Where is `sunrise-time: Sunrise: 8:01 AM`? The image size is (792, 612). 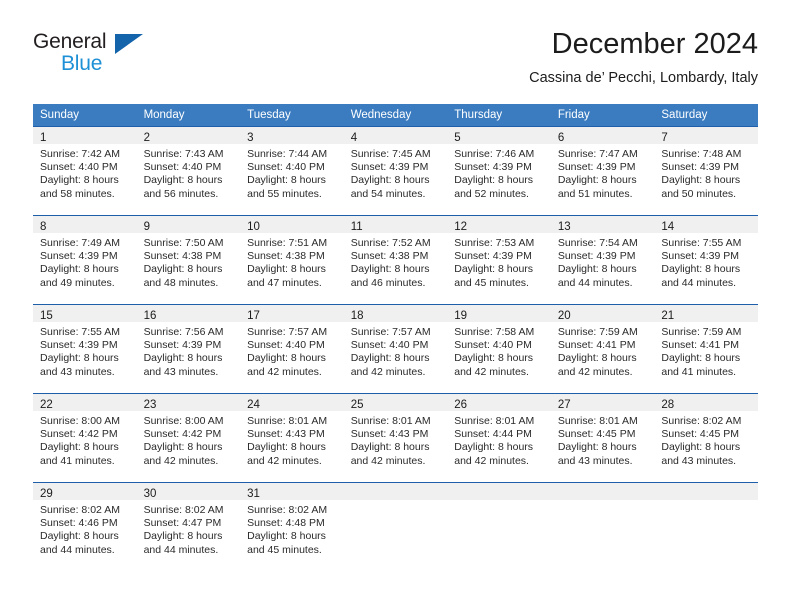 sunrise-time: Sunrise: 8:01 AM is located at coordinates (597, 421).